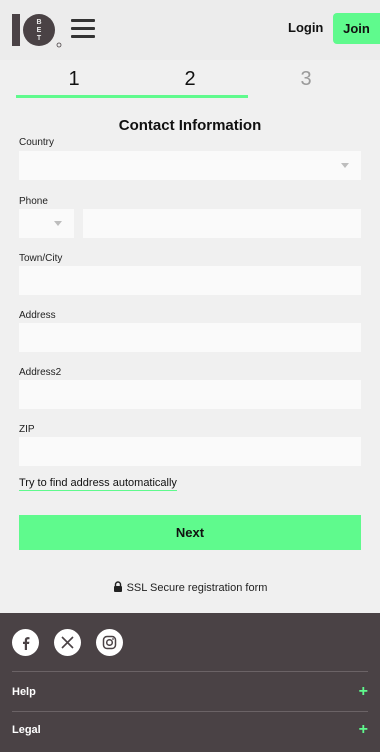 The height and width of the screenshot is (752, 380). Describe the element at coordinates (117, 586) in the screenshot. I see `lock-icon` at that location.